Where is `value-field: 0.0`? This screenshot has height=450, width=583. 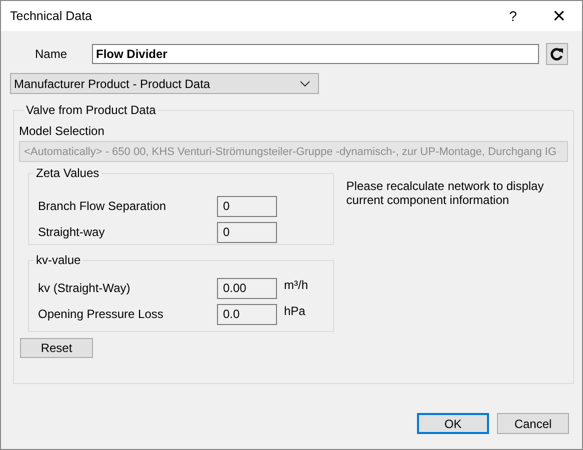 value-field: 0.0 is located at coordinates (247, 314).